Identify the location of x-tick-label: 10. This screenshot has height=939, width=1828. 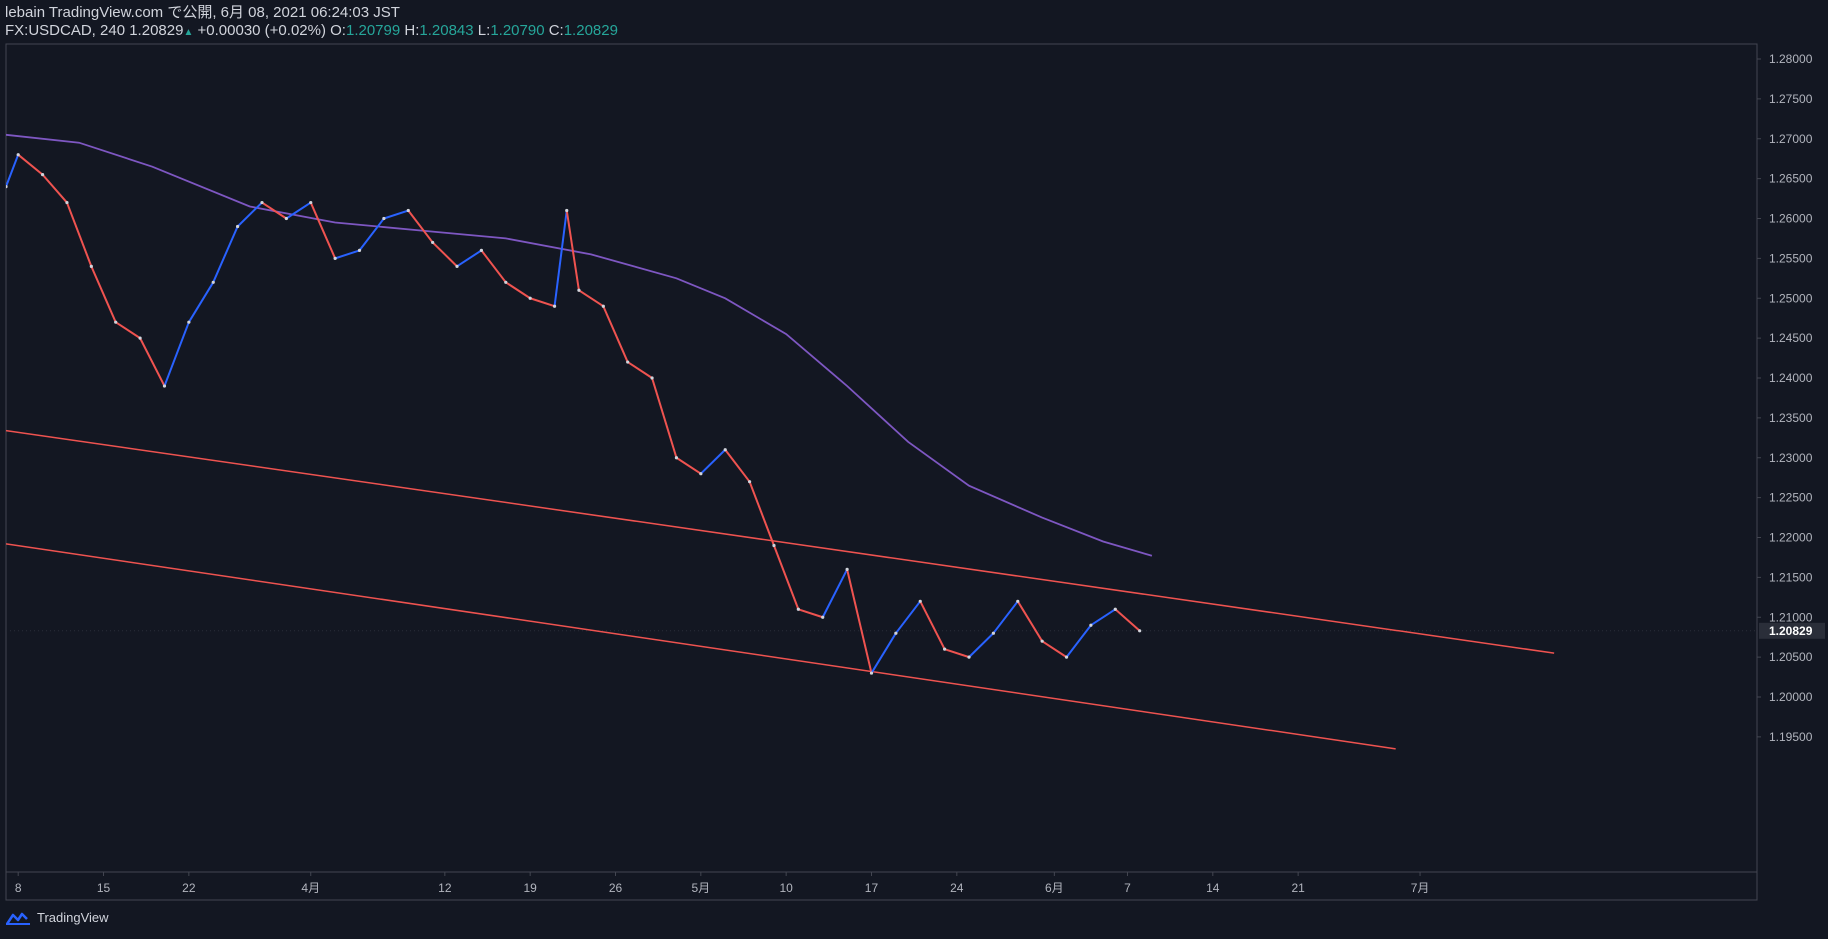
(786, 888).